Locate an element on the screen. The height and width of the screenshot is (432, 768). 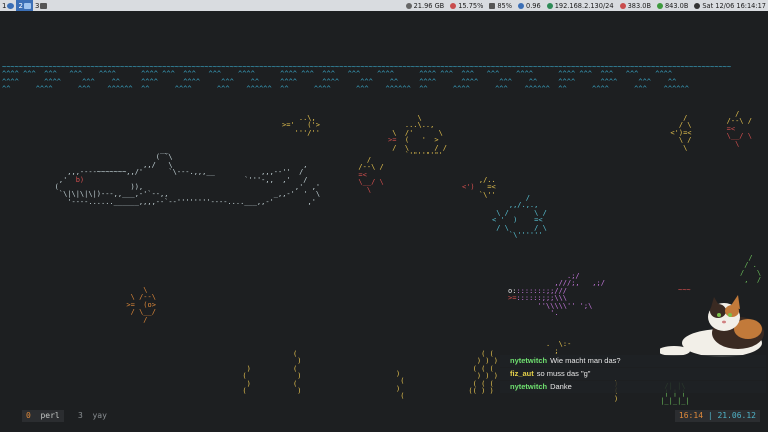
upload-stat: 843.0B is located at coordinates (672, 6).